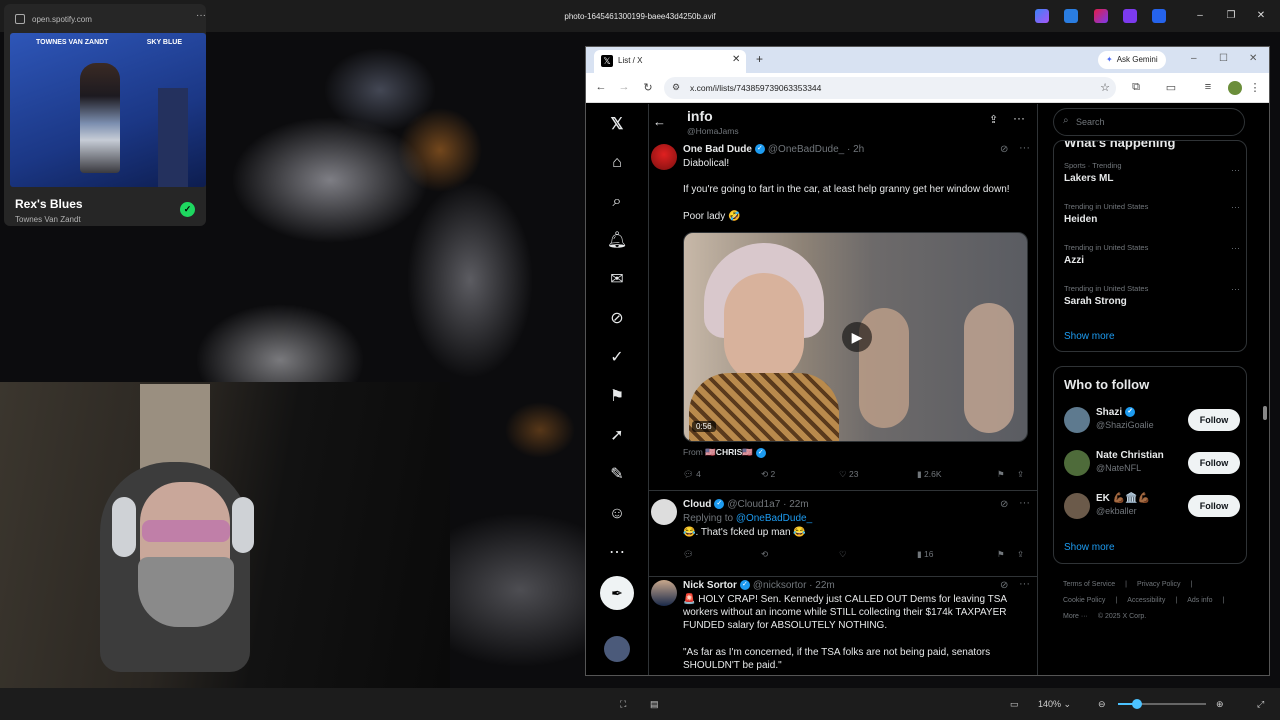  I want to click on url-text: x.com/i/lists/743859739063353344, so click(755, 88).